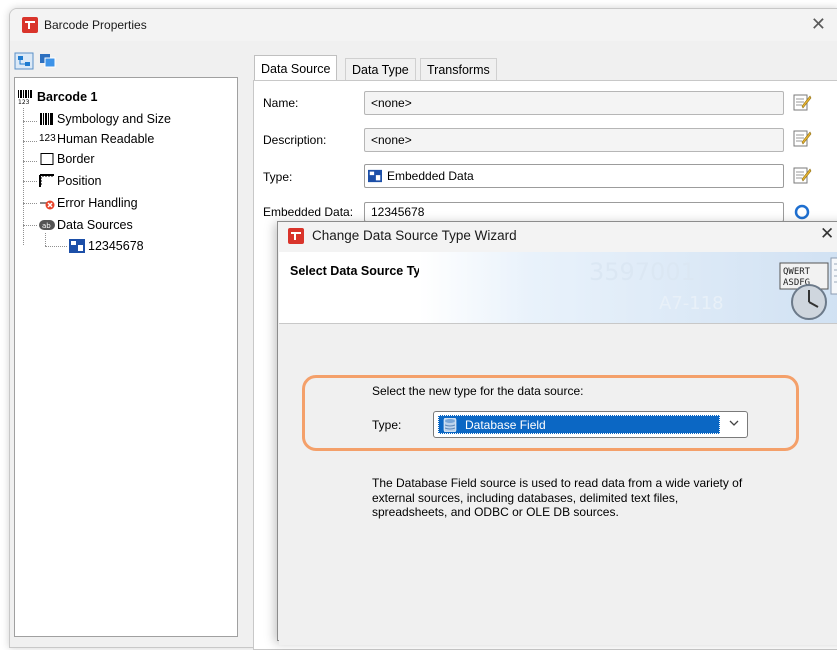  What do you see at coordinates (458, 70) in the screenshot?
I see `tab-transforms: Transforms` at bounding box center [458, 70].